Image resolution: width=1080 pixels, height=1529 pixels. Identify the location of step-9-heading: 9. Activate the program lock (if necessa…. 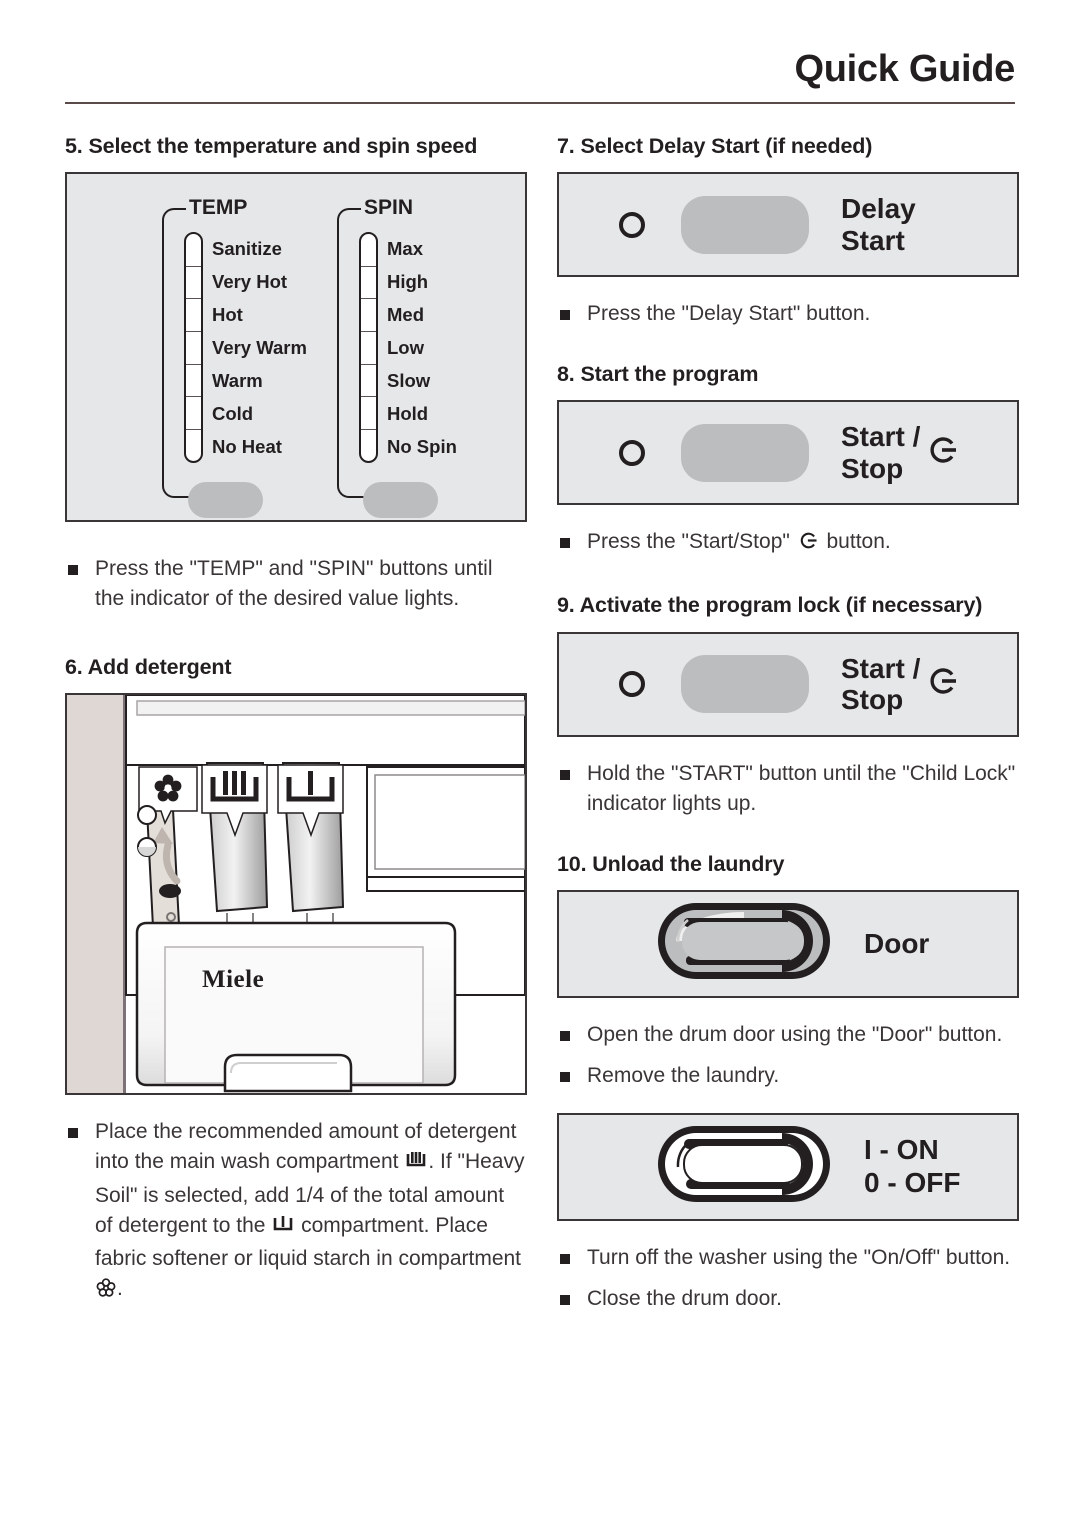
(770, 605).